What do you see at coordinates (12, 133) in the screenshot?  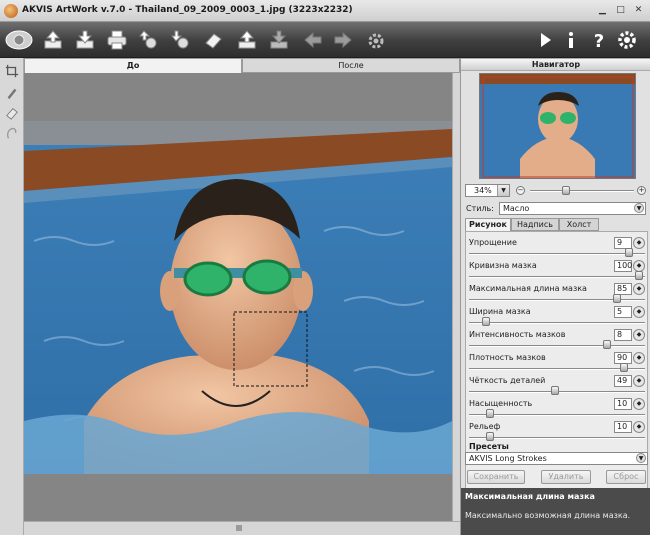 I see `hand-icon` at bounding box center [12, 133].